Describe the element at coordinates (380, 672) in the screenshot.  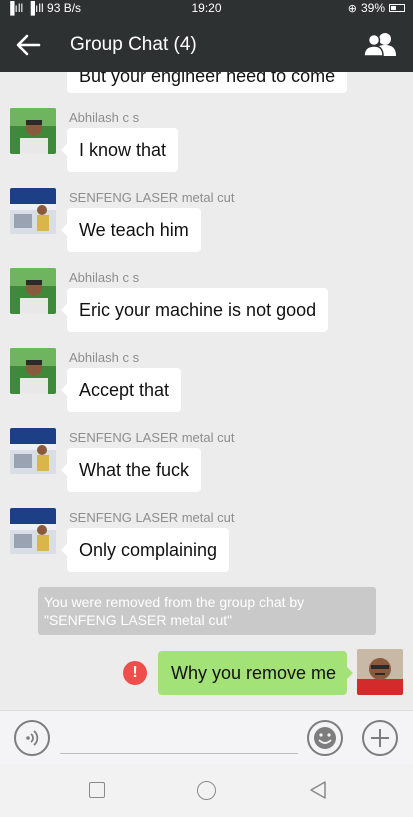
I see `own-avatar` at that location.